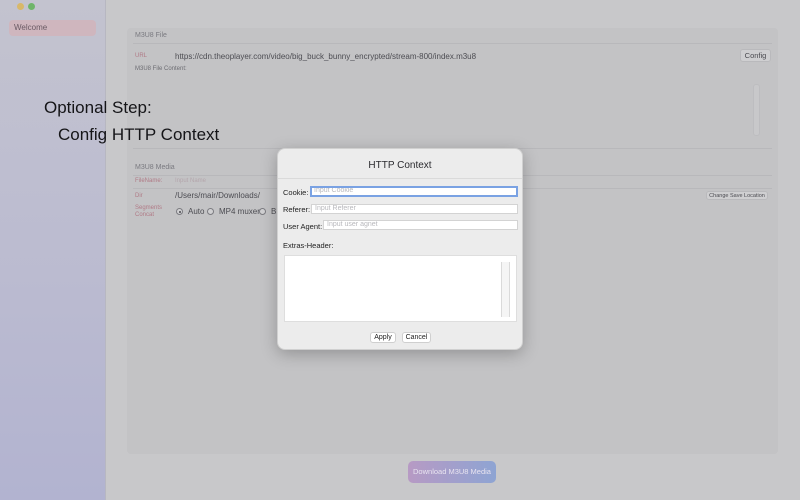  I want to click on config-http-context-caption: Config HTTP Context, so click(139, 134).